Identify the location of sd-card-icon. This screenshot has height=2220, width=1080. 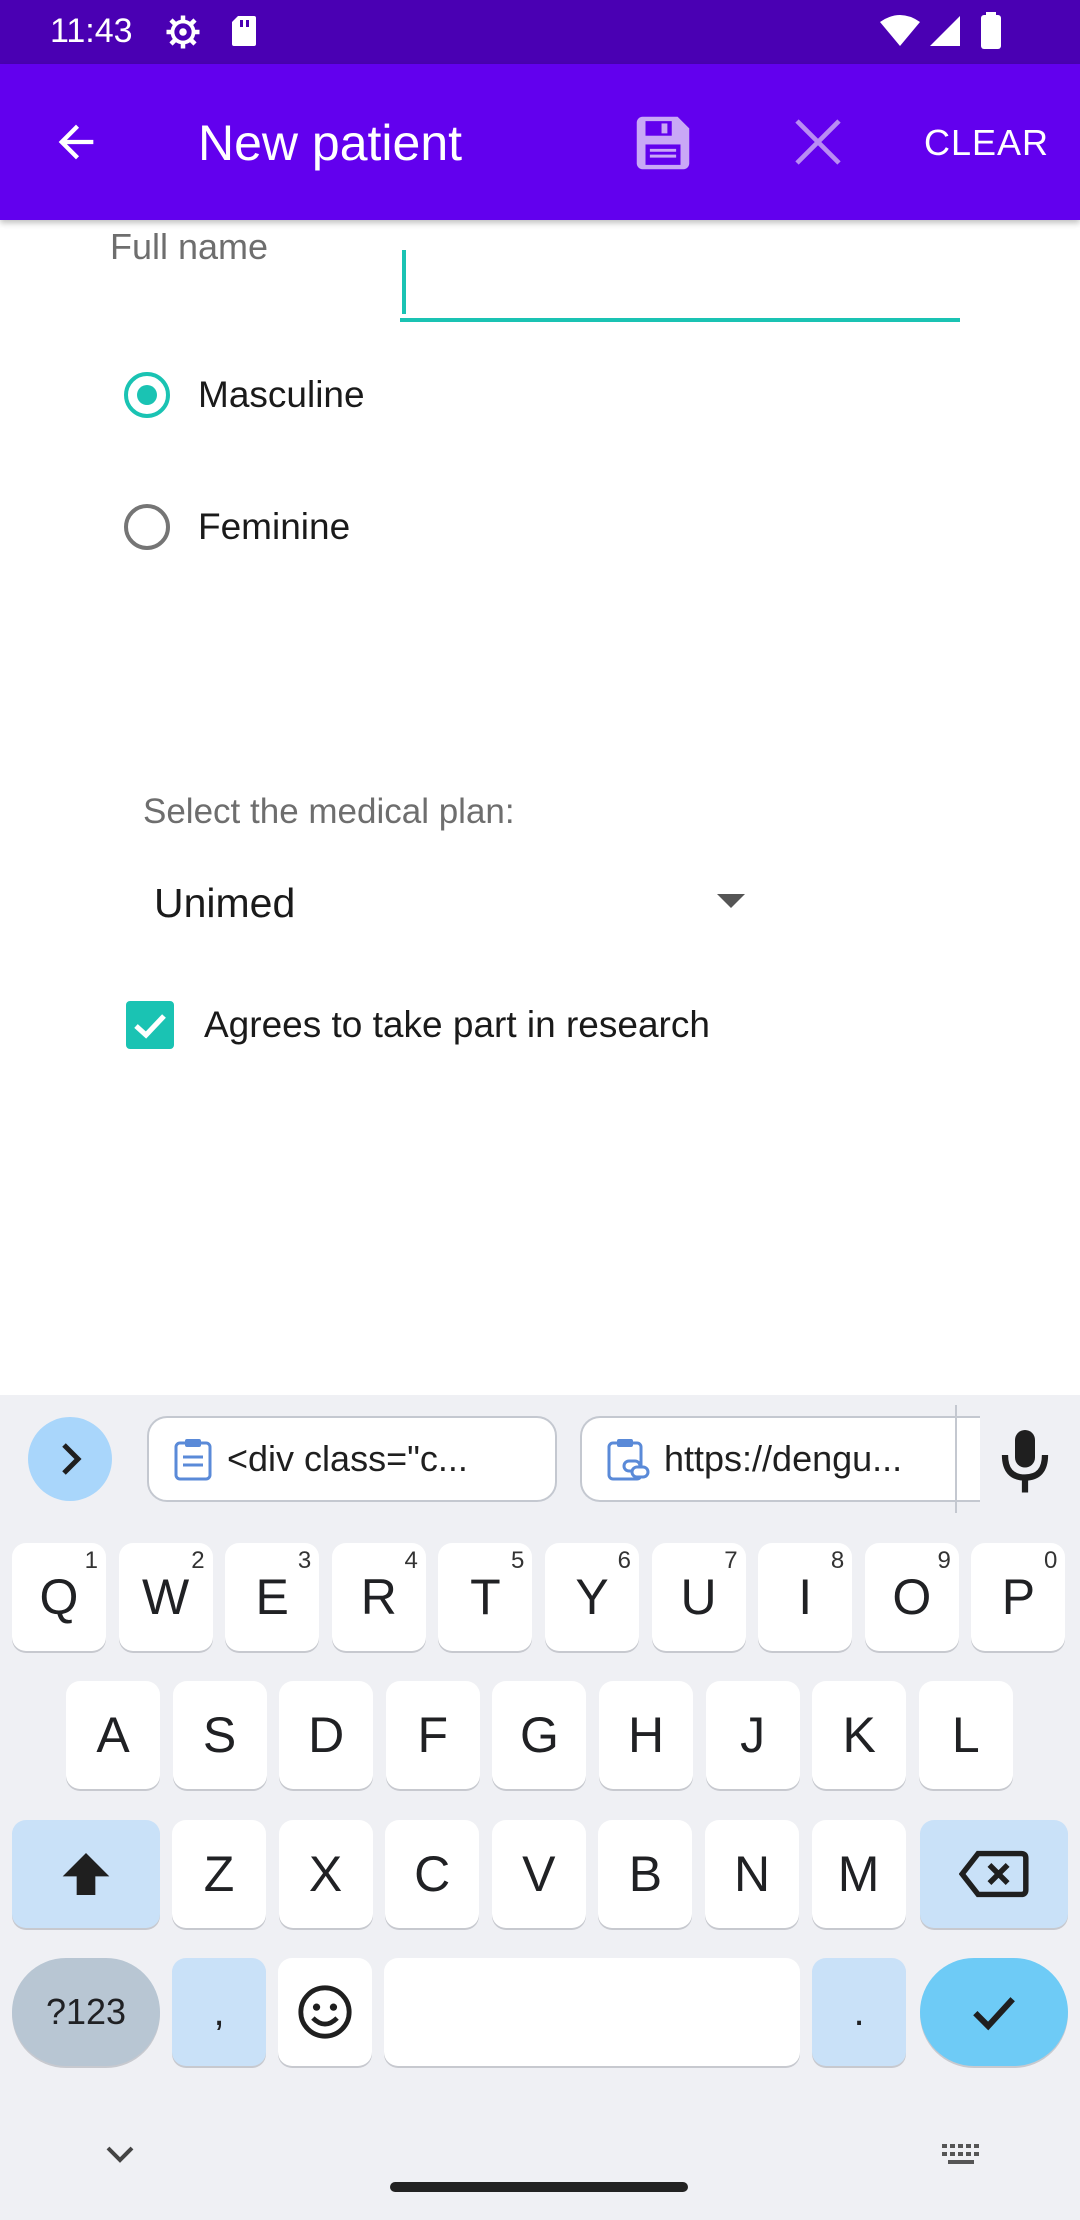
(244, 31).